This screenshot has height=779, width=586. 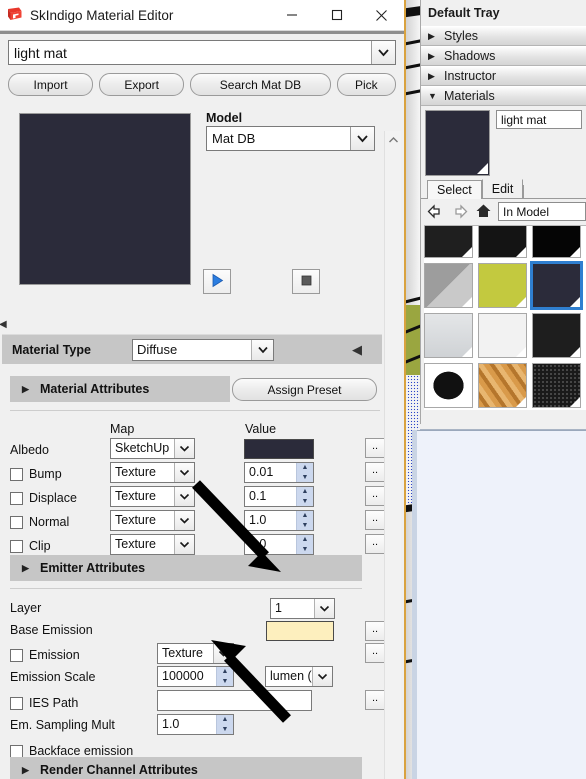 What do you see at coordinates (375, 496) in the screenshot?
I see `displace-browse-button: ..` at bounding box center [375, 496].